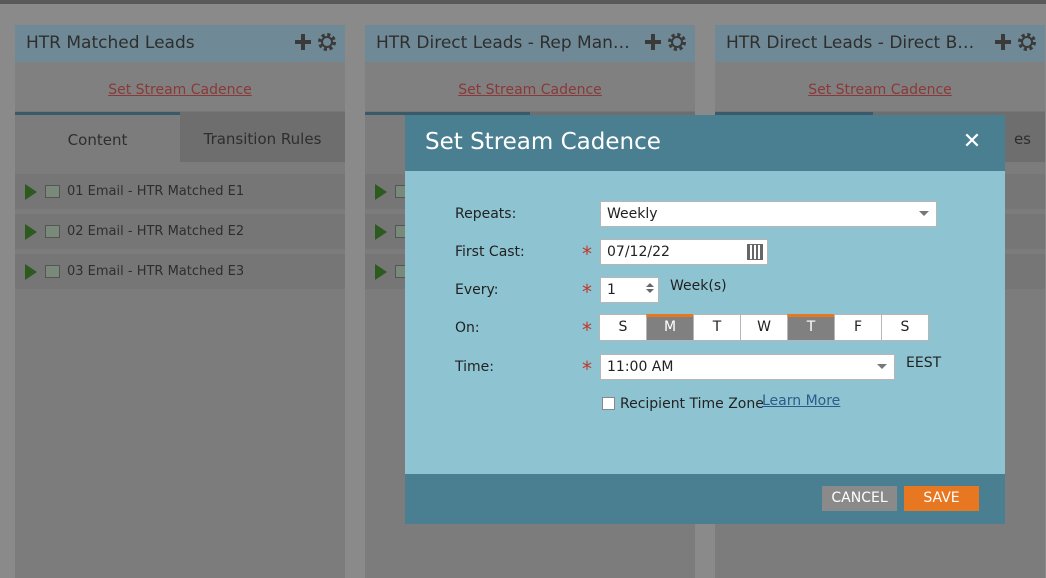 The image size is (1046, 578). I want to click on list-item-label: 02 Email - HTR Matched E2, so click(156, 231).